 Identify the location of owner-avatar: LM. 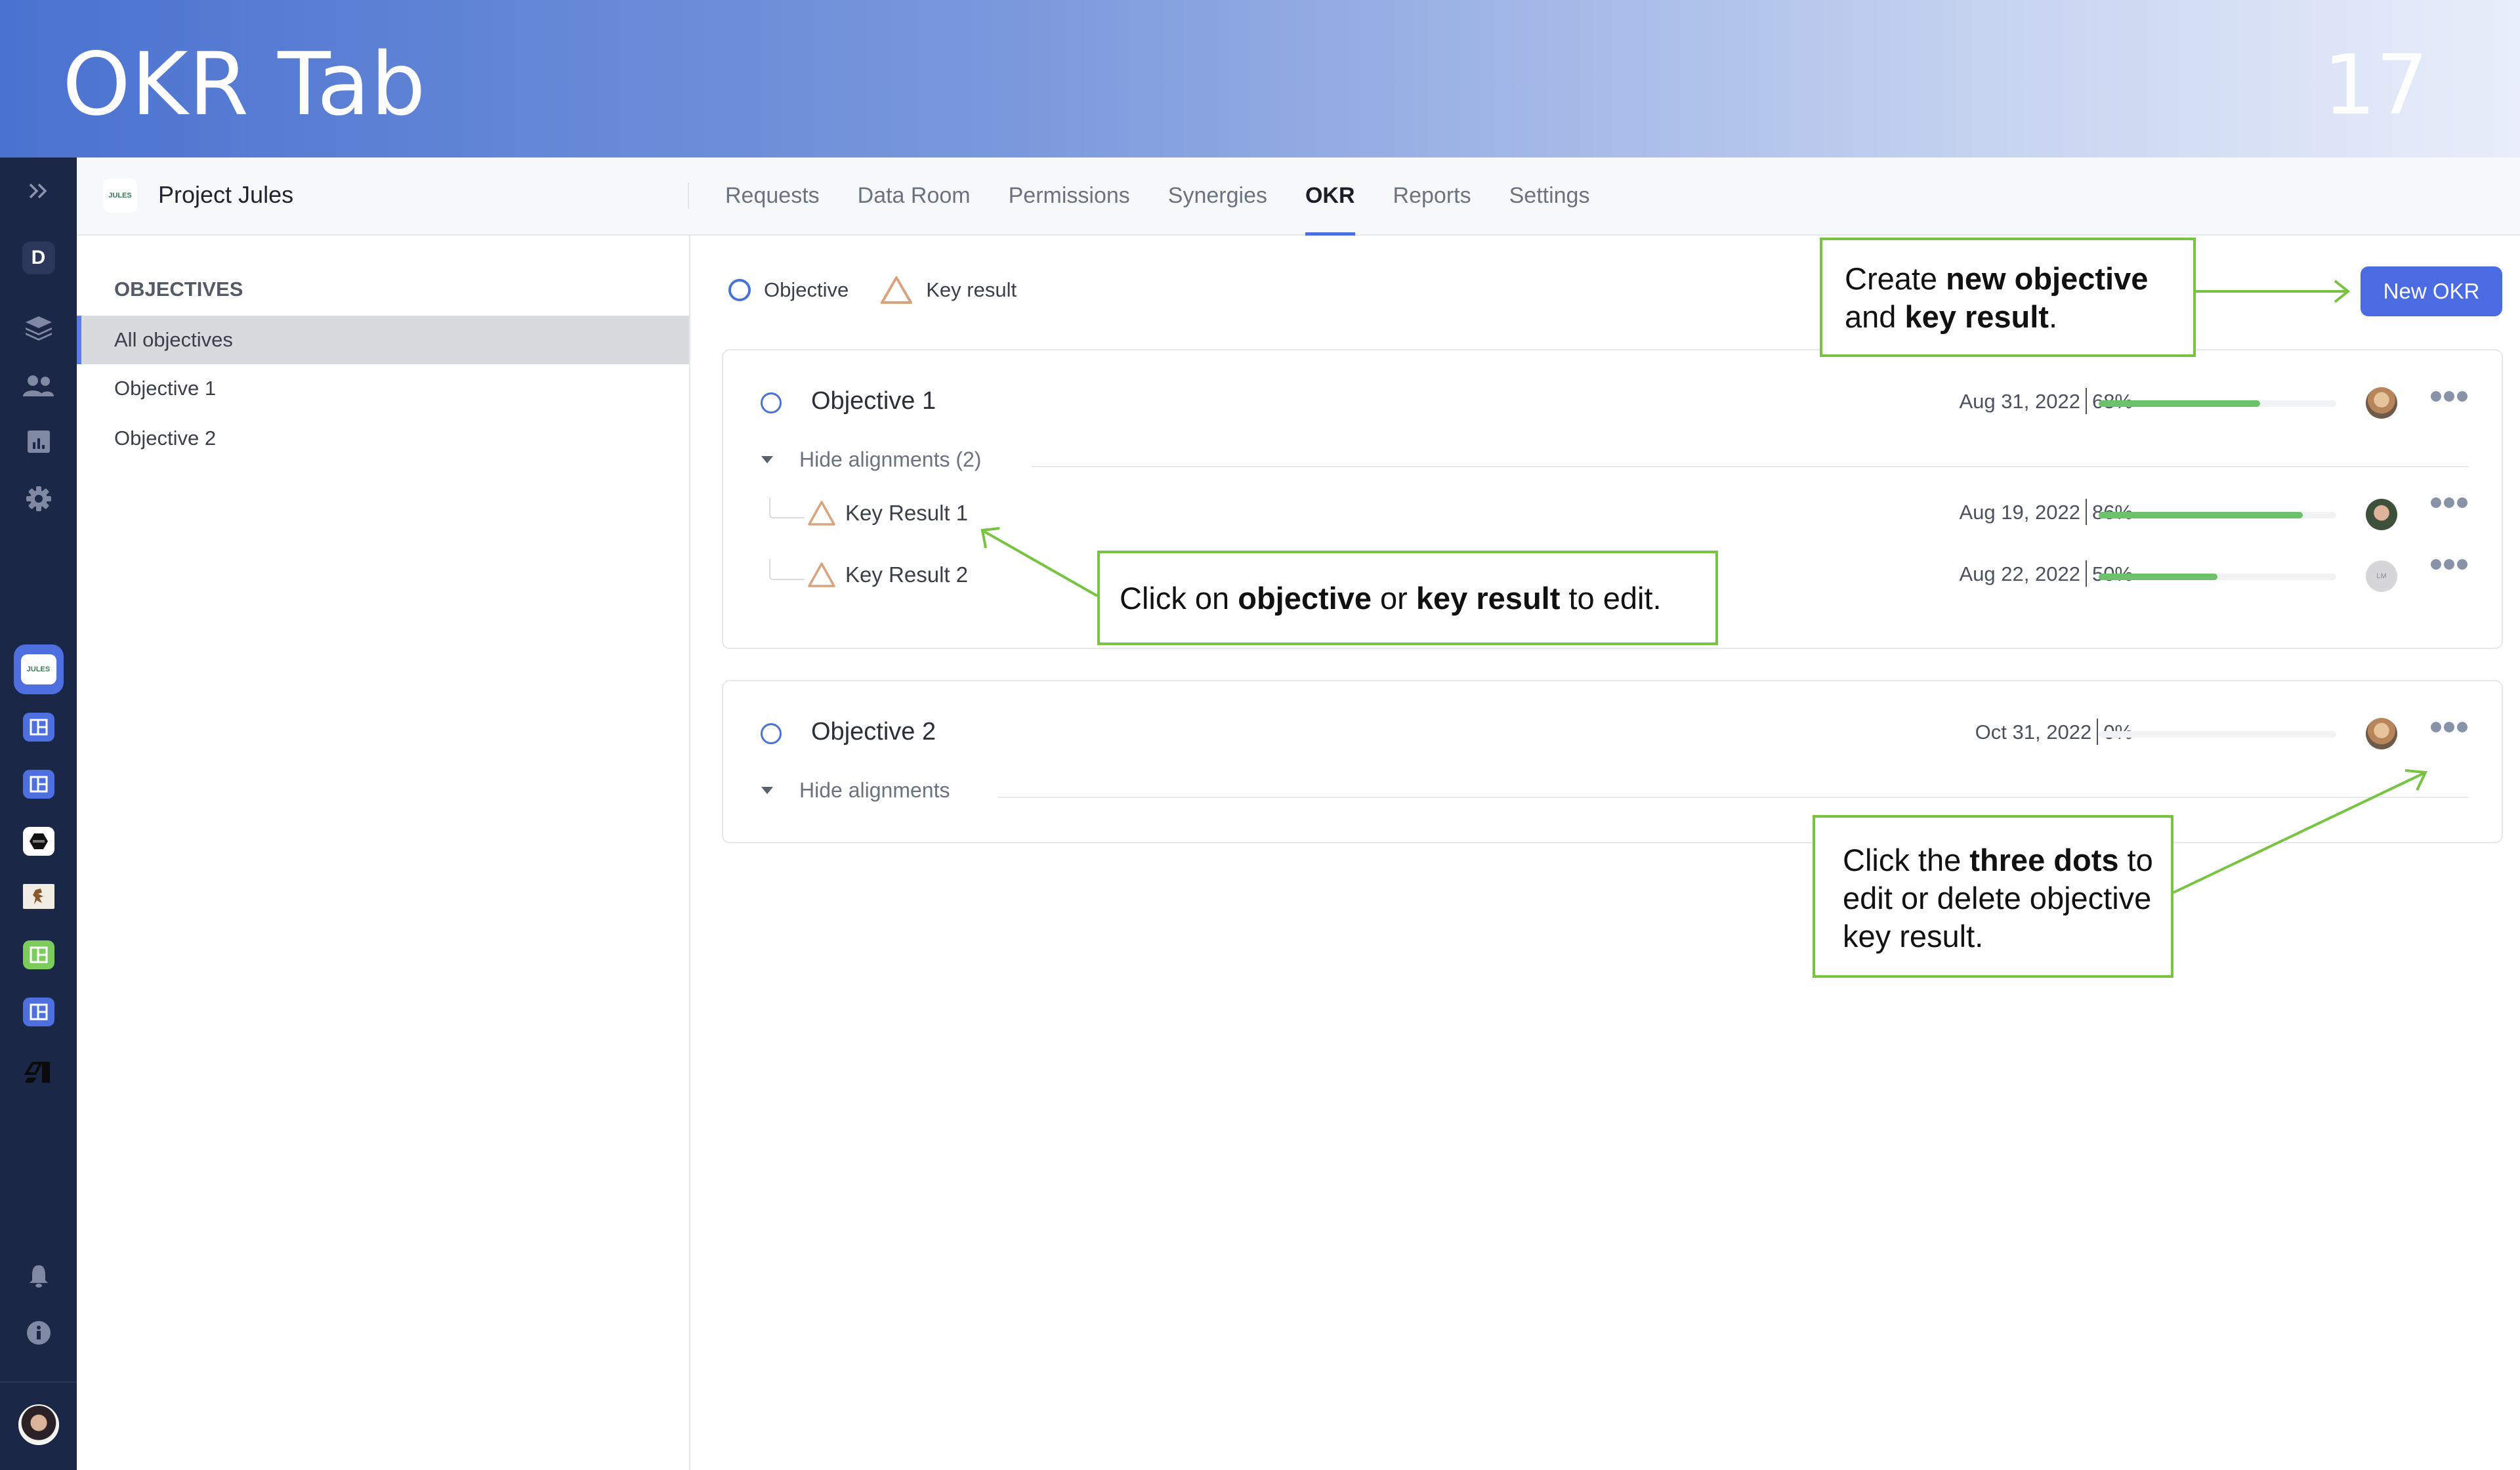
(2381, 576).